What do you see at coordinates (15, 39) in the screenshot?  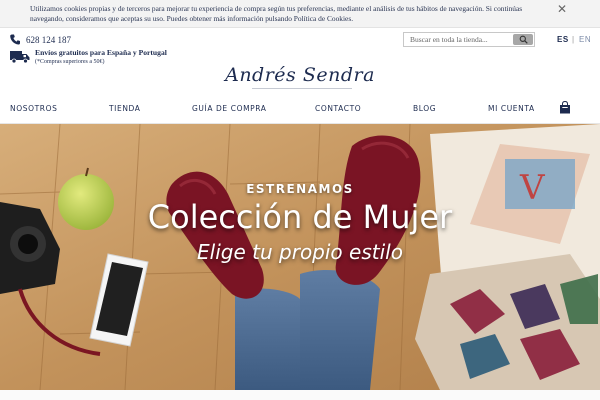 I see `phone-icon` at bounding box center [15, 39].